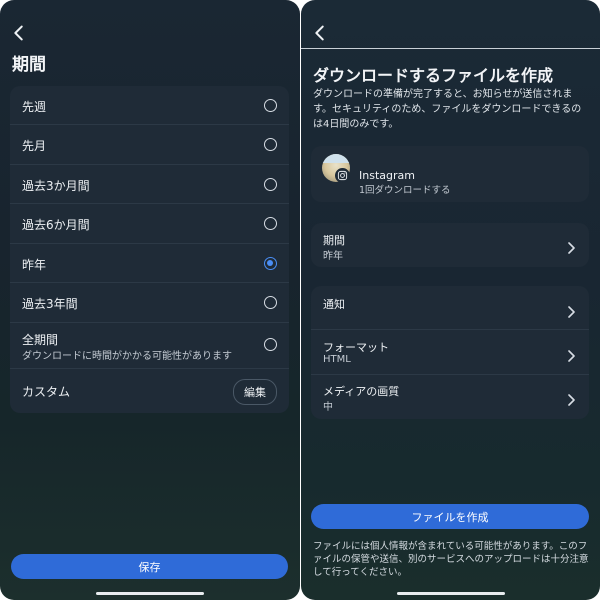  I want to click on save-button: 保存, so click(149, 566).